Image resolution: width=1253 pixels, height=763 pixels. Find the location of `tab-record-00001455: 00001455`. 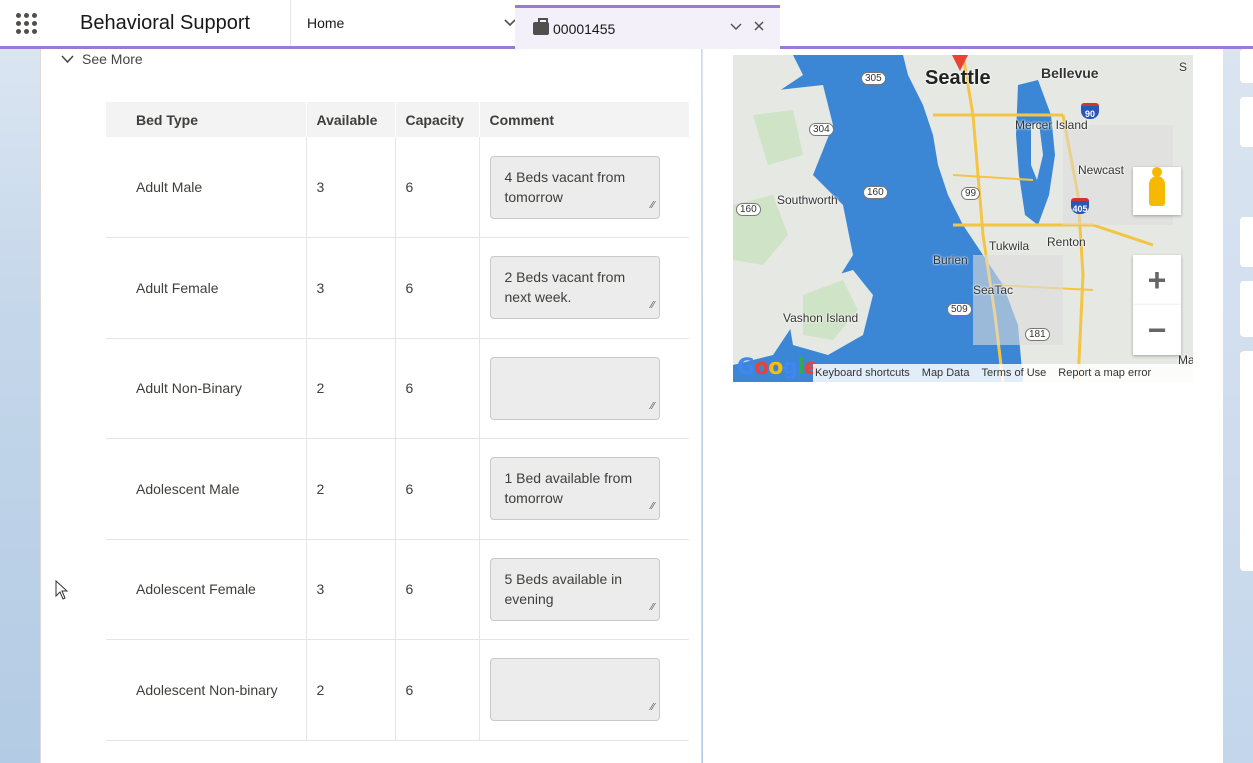

tab-record-00001455: 00001455 is located at coordinates (647, 27).